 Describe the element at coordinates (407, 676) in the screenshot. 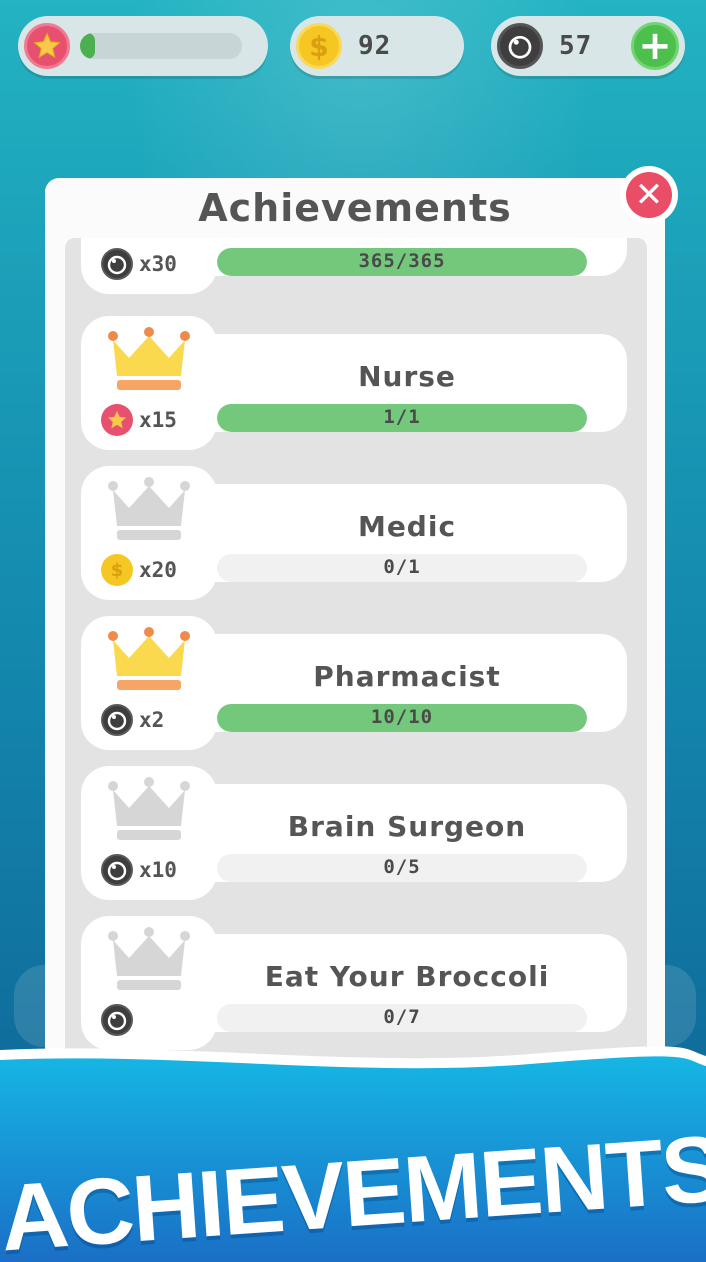

I see `achievement-name: Pharmacist` at that location.